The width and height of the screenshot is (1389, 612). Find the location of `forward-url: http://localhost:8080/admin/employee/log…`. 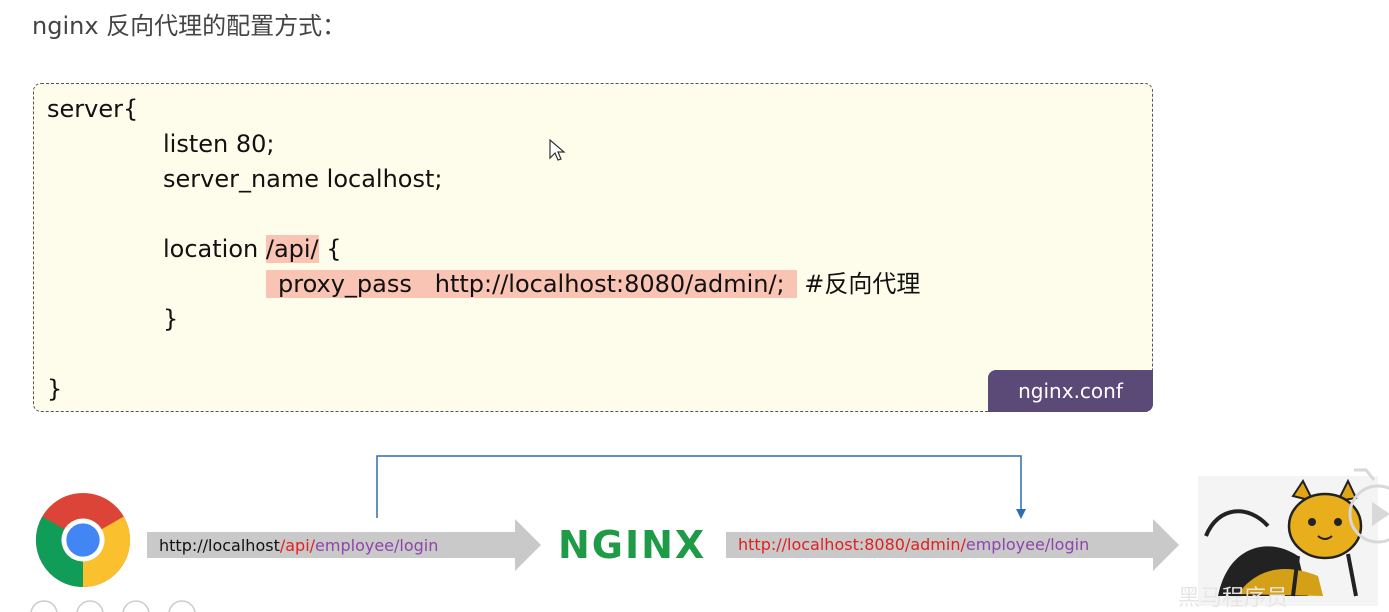

forward-url: http://localhost:8080/admin/employee/log… is located at coordinates (913, 544).